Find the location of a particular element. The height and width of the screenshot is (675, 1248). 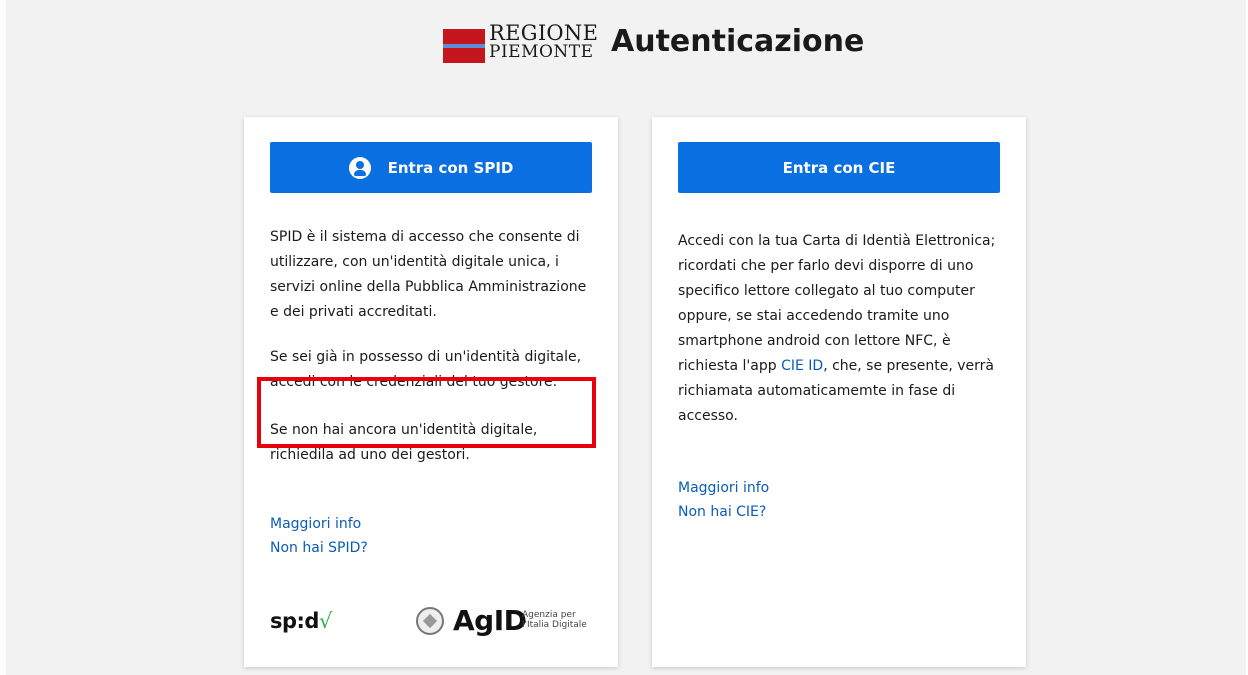

cie-login-label: Entra con CIE is located at coordinates (839, 167).